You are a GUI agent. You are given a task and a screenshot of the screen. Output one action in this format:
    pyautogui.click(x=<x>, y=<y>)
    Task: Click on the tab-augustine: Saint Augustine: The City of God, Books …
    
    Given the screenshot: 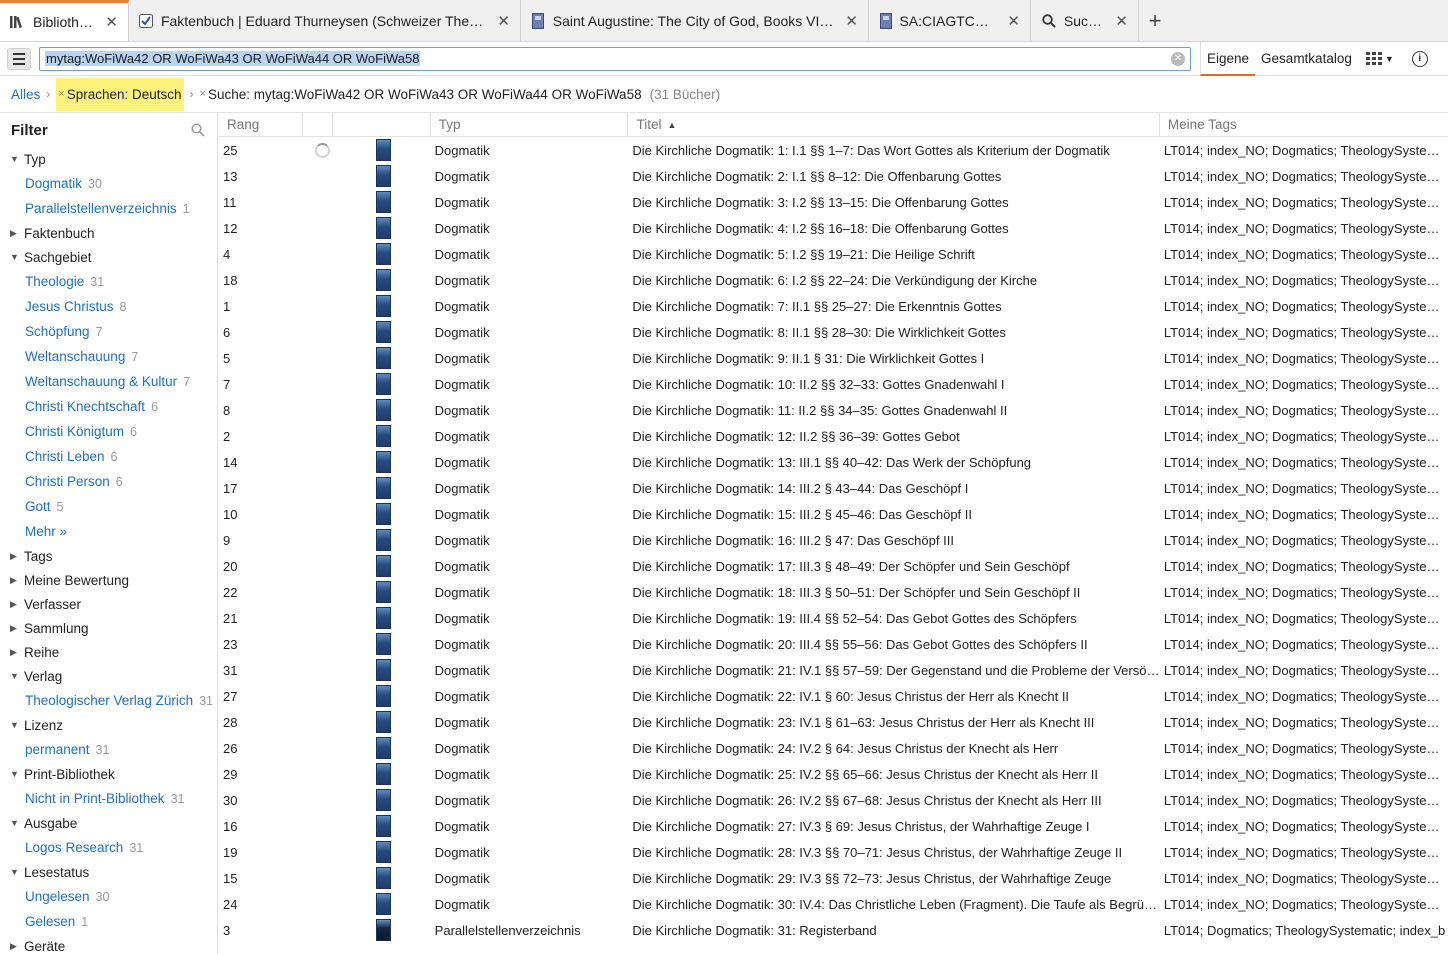 What is the action you would take?
    pyautogui.click(x=695, y=20)
    